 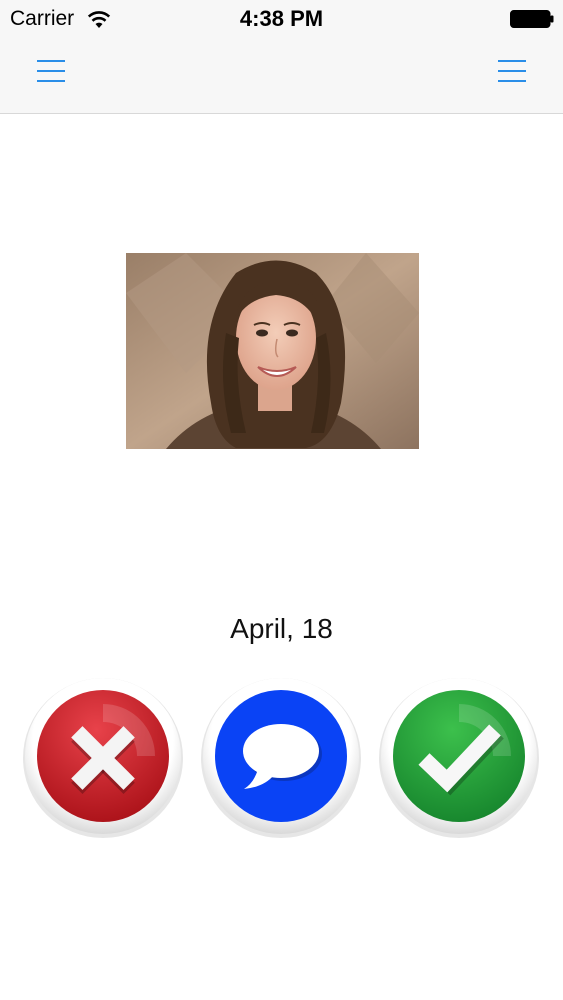 I want to click on left-menu-button, so click(x=51, y=73).